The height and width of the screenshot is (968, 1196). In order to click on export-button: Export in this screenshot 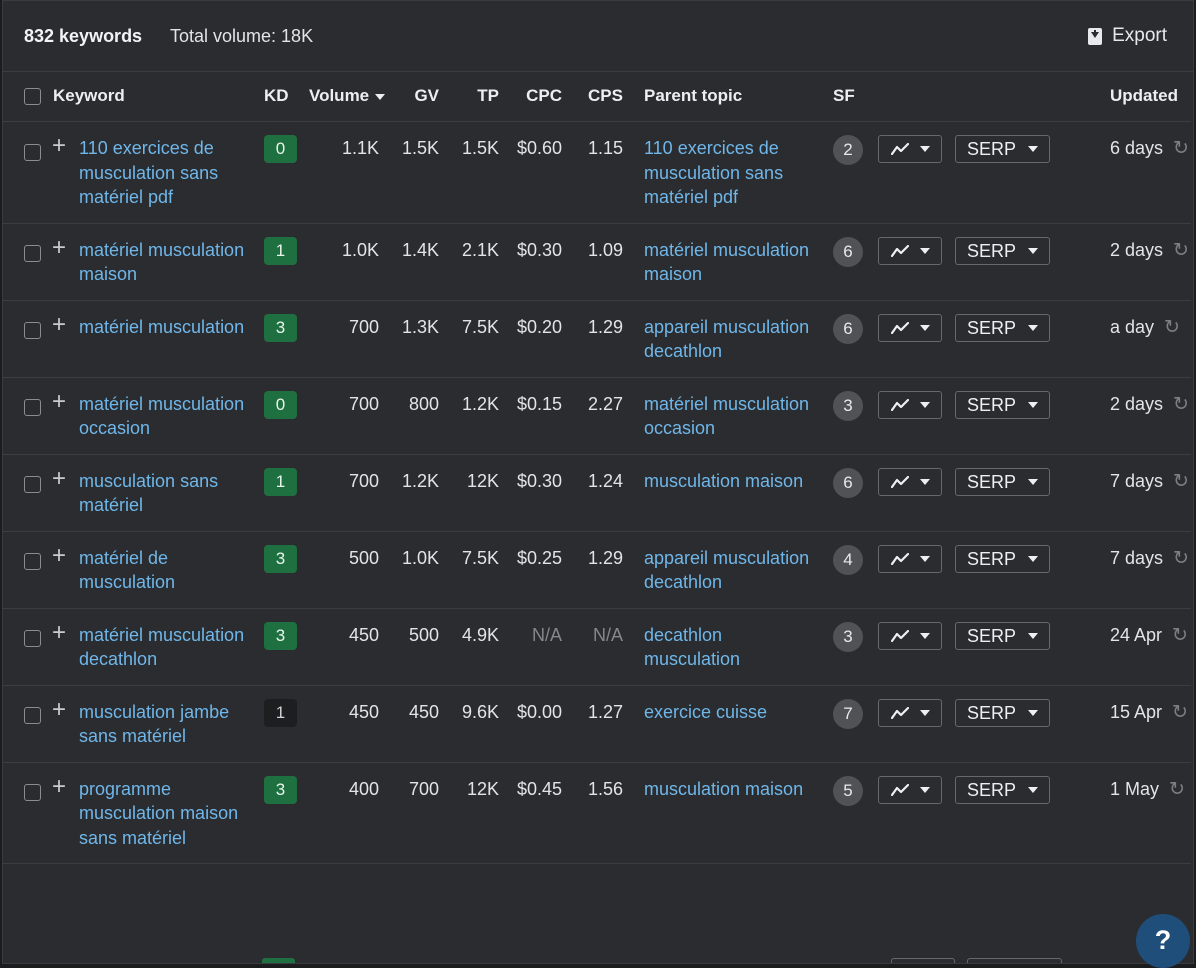, I will do `click(1127, 36)`.